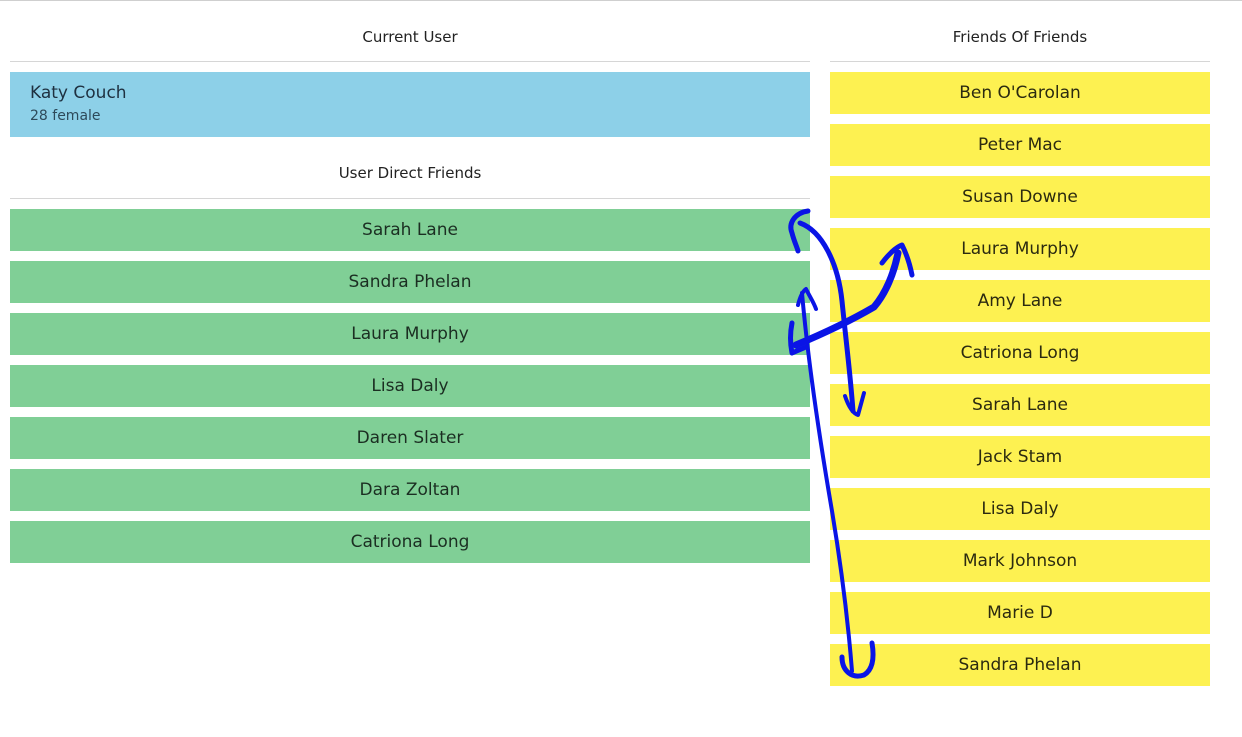 This screenshot has width=1242, height=737. I want to click on friend-of-friend-item: Jack Stam, so click(1020, 457).